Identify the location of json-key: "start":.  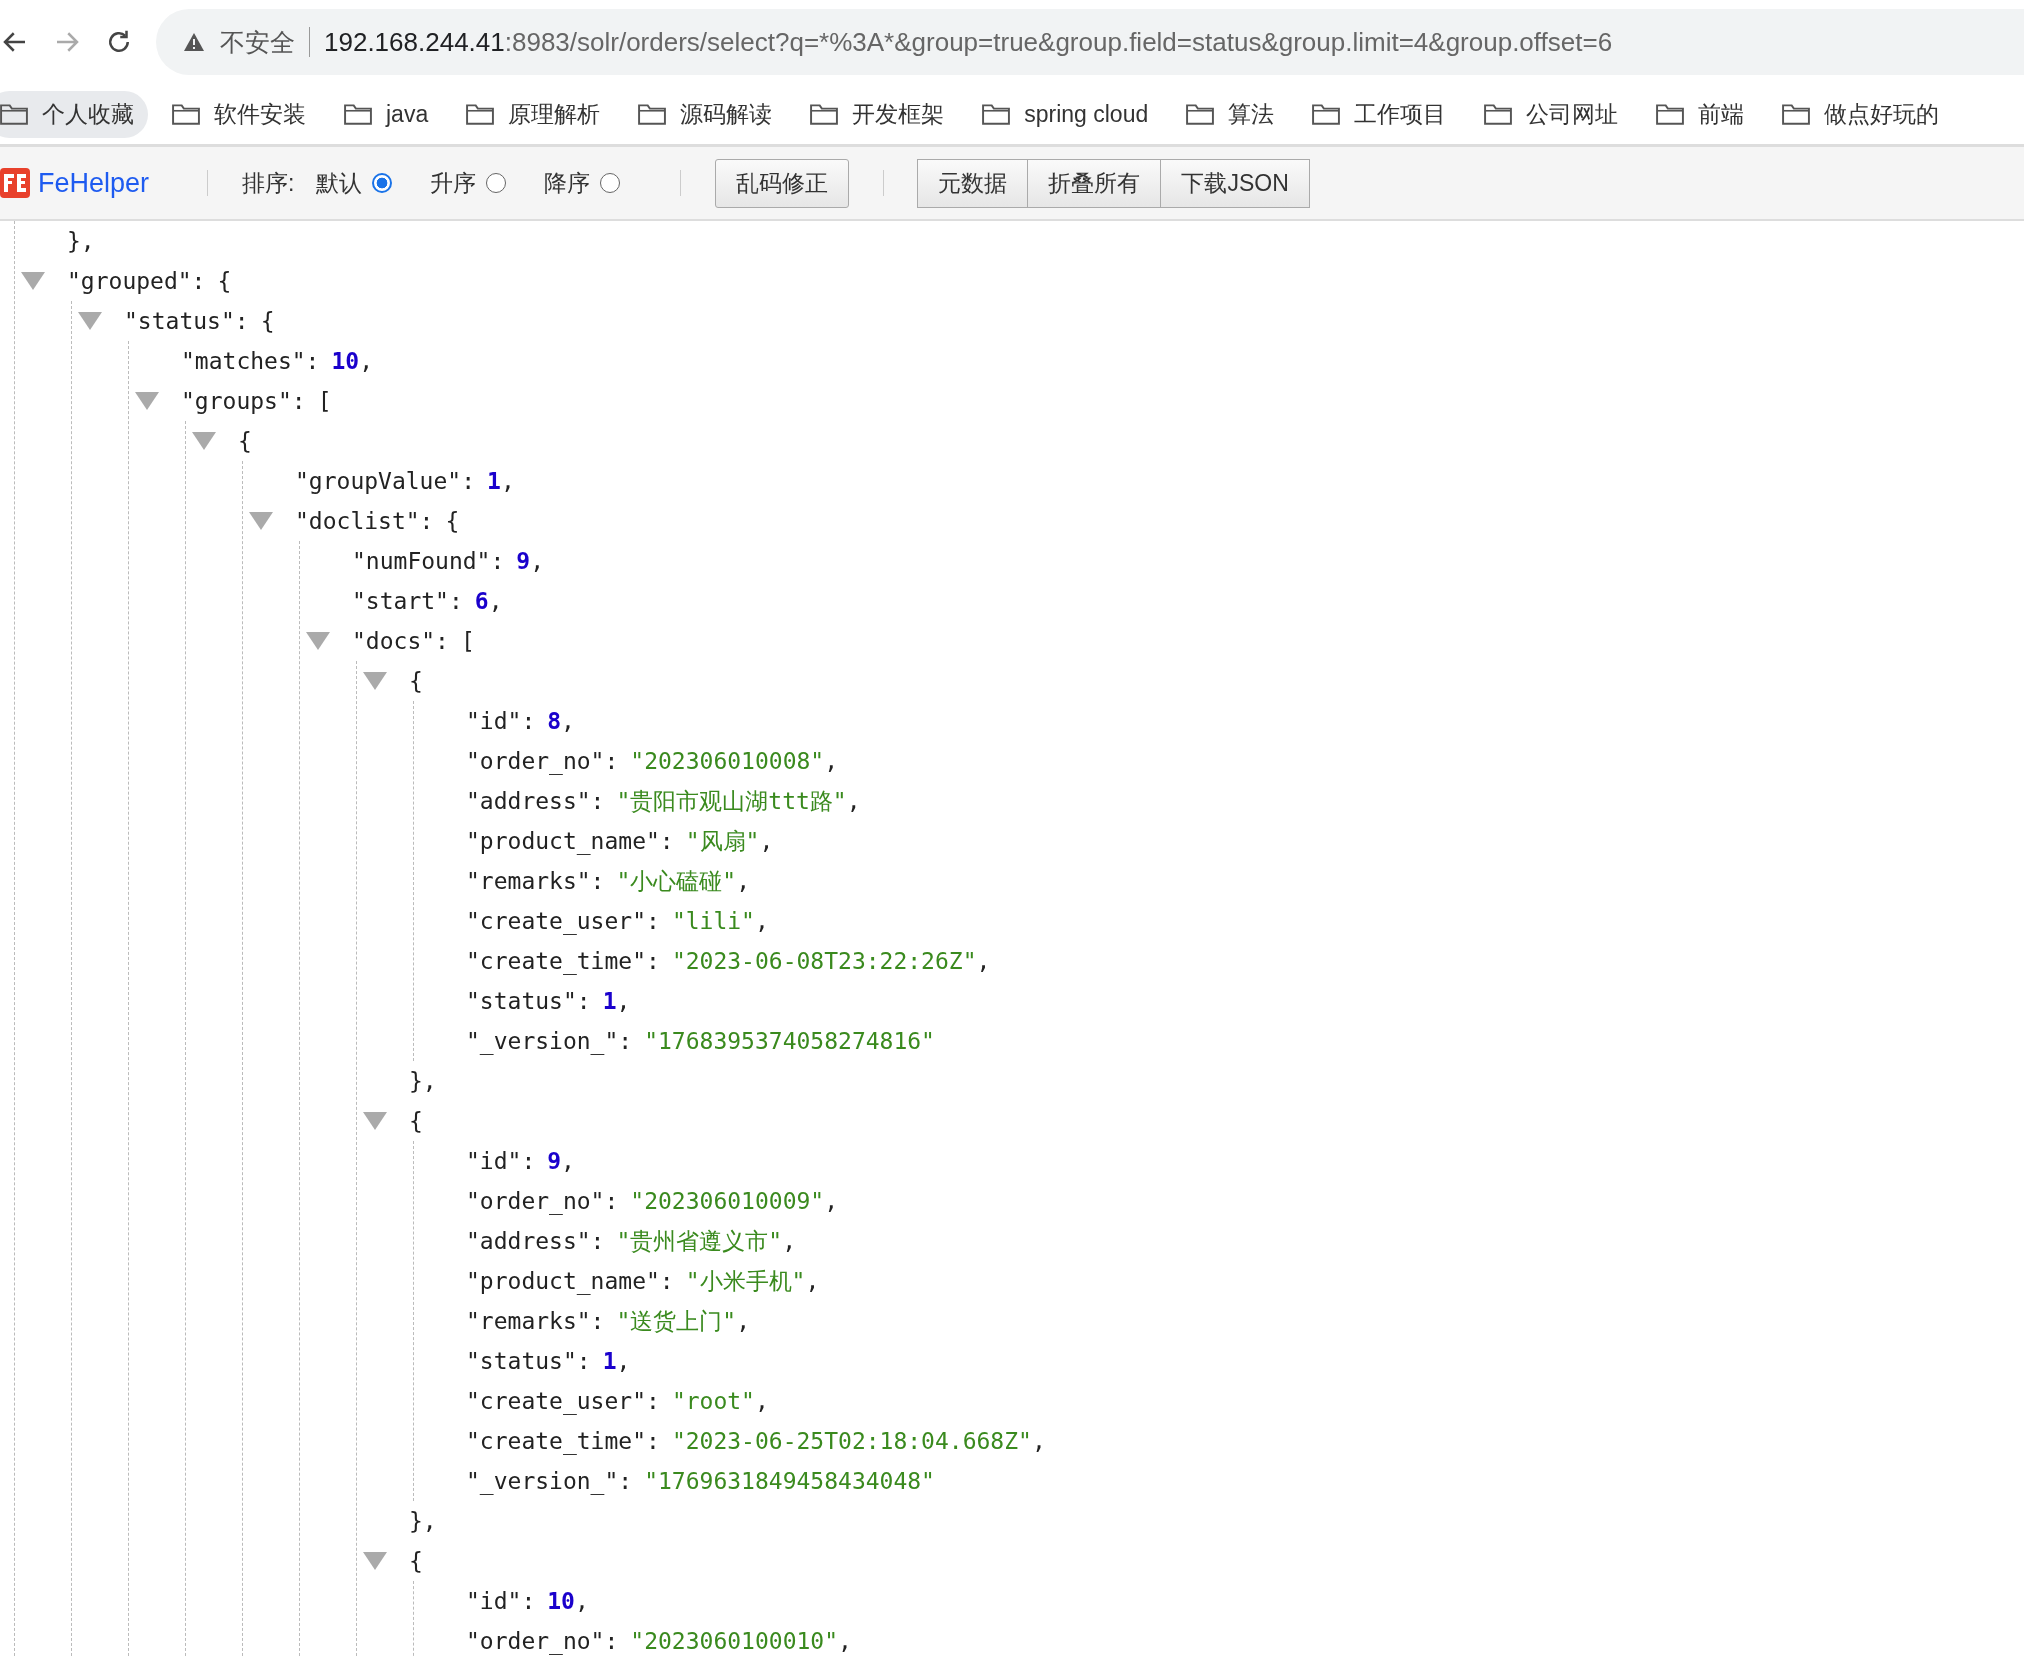
(407, 601).